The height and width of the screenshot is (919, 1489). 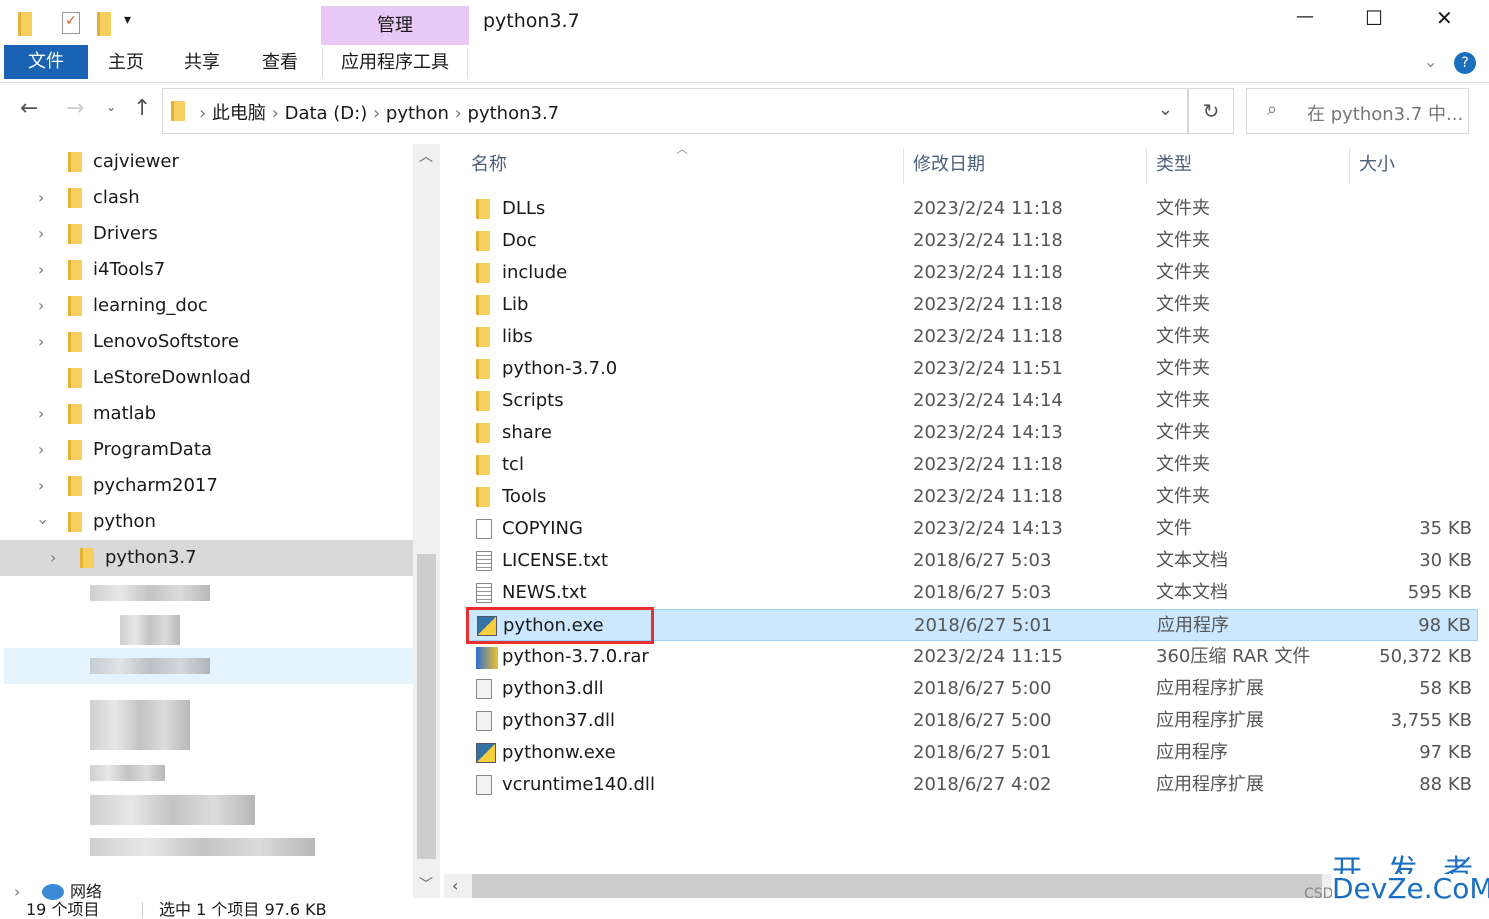 I want to click on file-name: Tools, so click(x=524, y=496).